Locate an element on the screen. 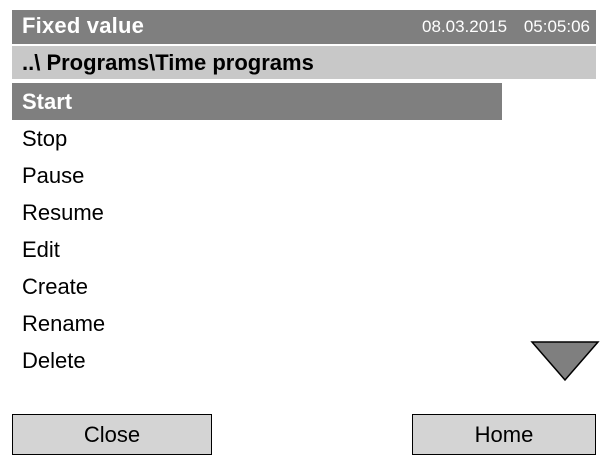 Image resolution: width=608 pixels, height=459 pixels. title-bar: Fixed value 08.03.2015 05:05:06 is located at coordinates (304, 27).